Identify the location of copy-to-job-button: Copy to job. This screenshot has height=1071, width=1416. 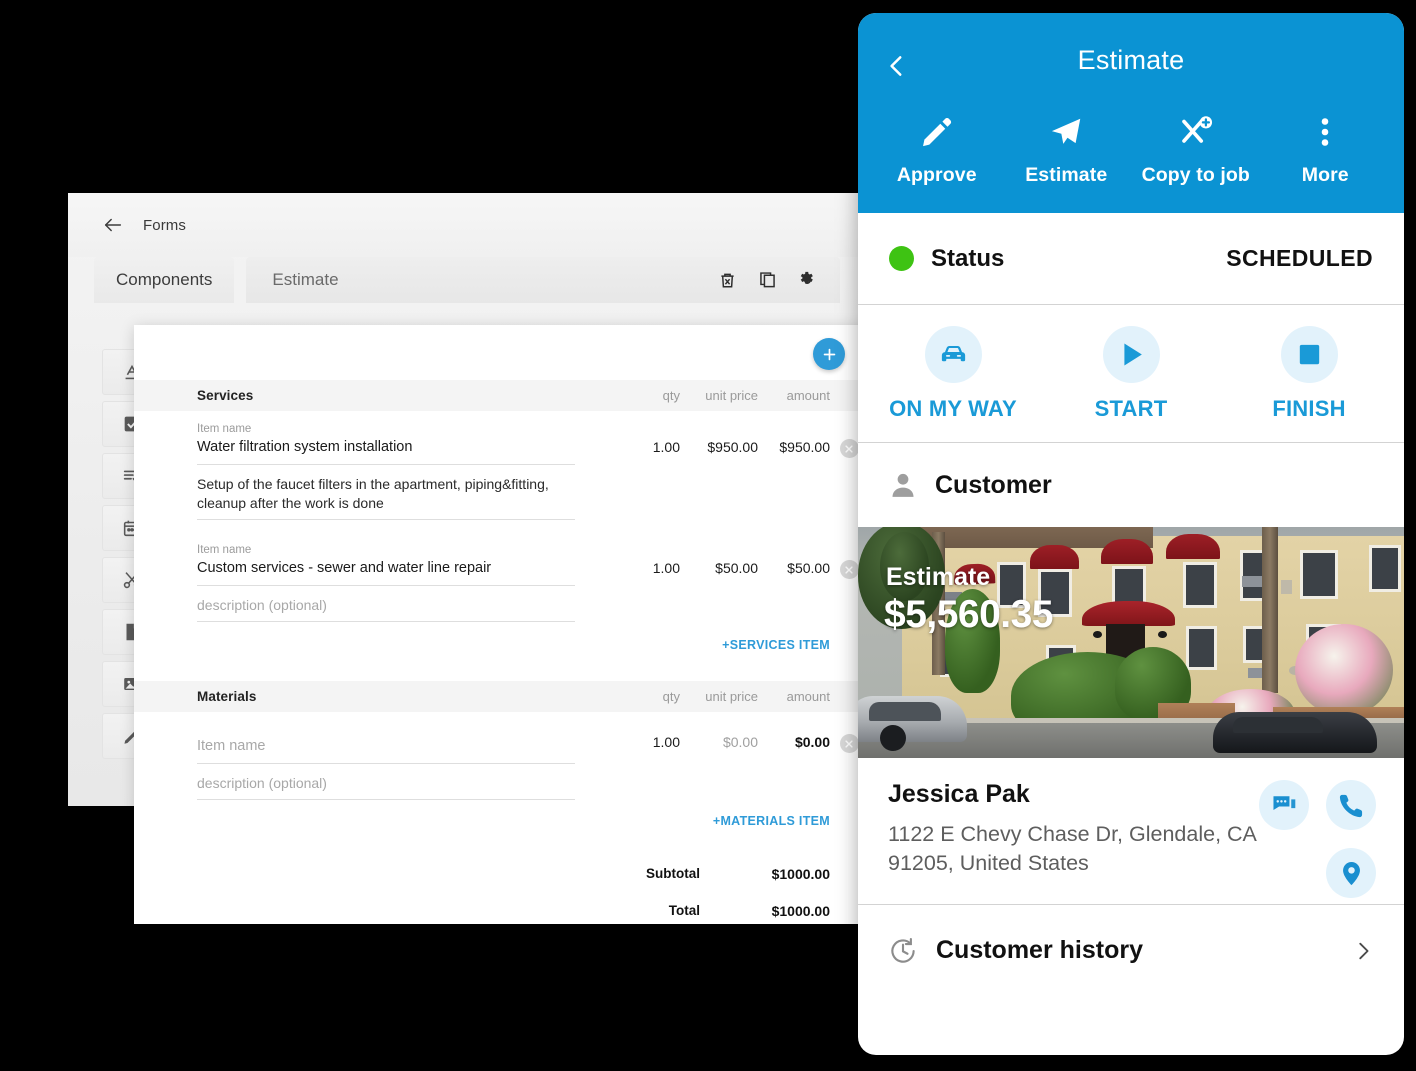
(1196, 147).